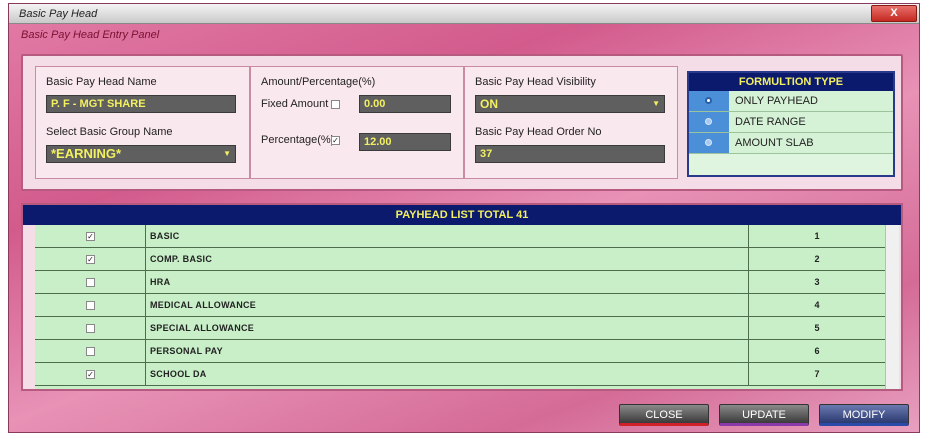  What do you see at coordinates (295, 104) in the screenshot?
I see `fixed-amount-label: Fixed Amount` at bounding box center [295, 104].